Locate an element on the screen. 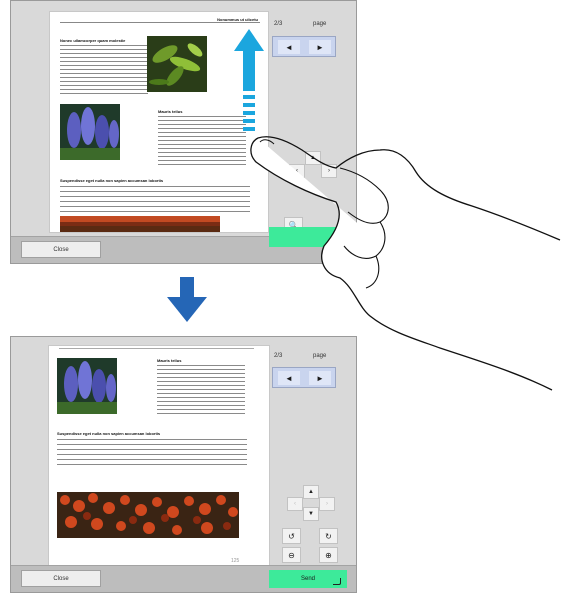 Image resolution: width=565 pixels, height=593 pixels. next-page-icon: ► is located at coordinates (320, 47).